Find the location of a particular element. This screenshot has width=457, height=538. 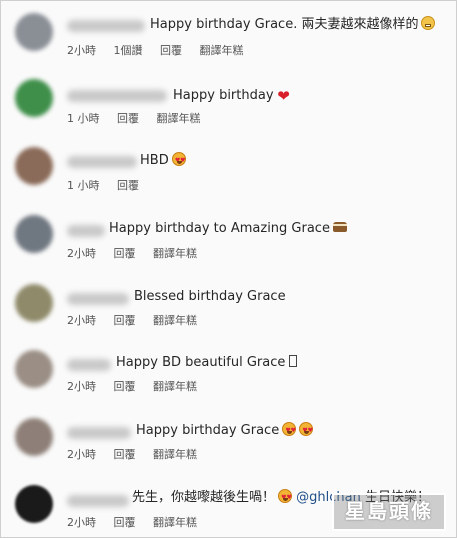

comment-text: Happy BD beautiful Grace is located at coordinates (207, 363).